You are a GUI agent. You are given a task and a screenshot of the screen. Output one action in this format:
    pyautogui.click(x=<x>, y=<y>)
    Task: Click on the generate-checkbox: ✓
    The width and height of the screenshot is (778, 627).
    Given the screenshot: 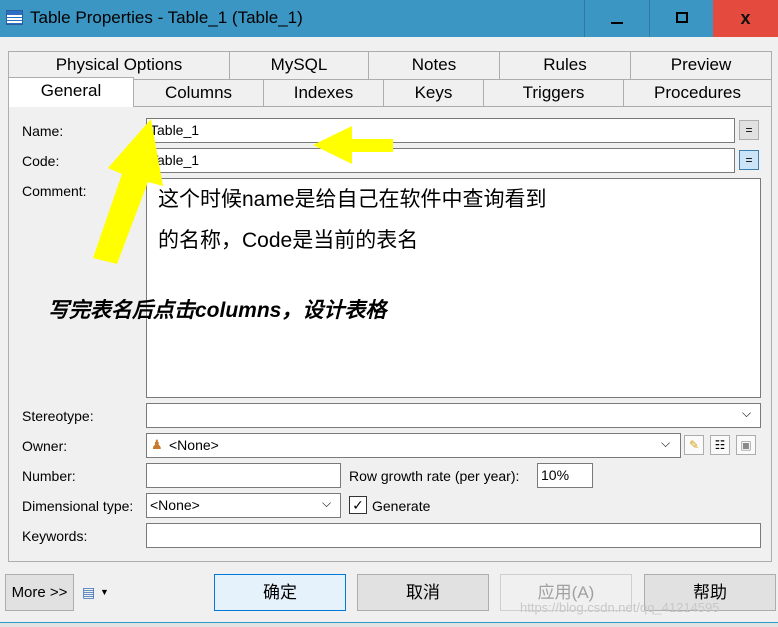 What is the action you would take?
    pyautogui.click(x=358, y=505)
    